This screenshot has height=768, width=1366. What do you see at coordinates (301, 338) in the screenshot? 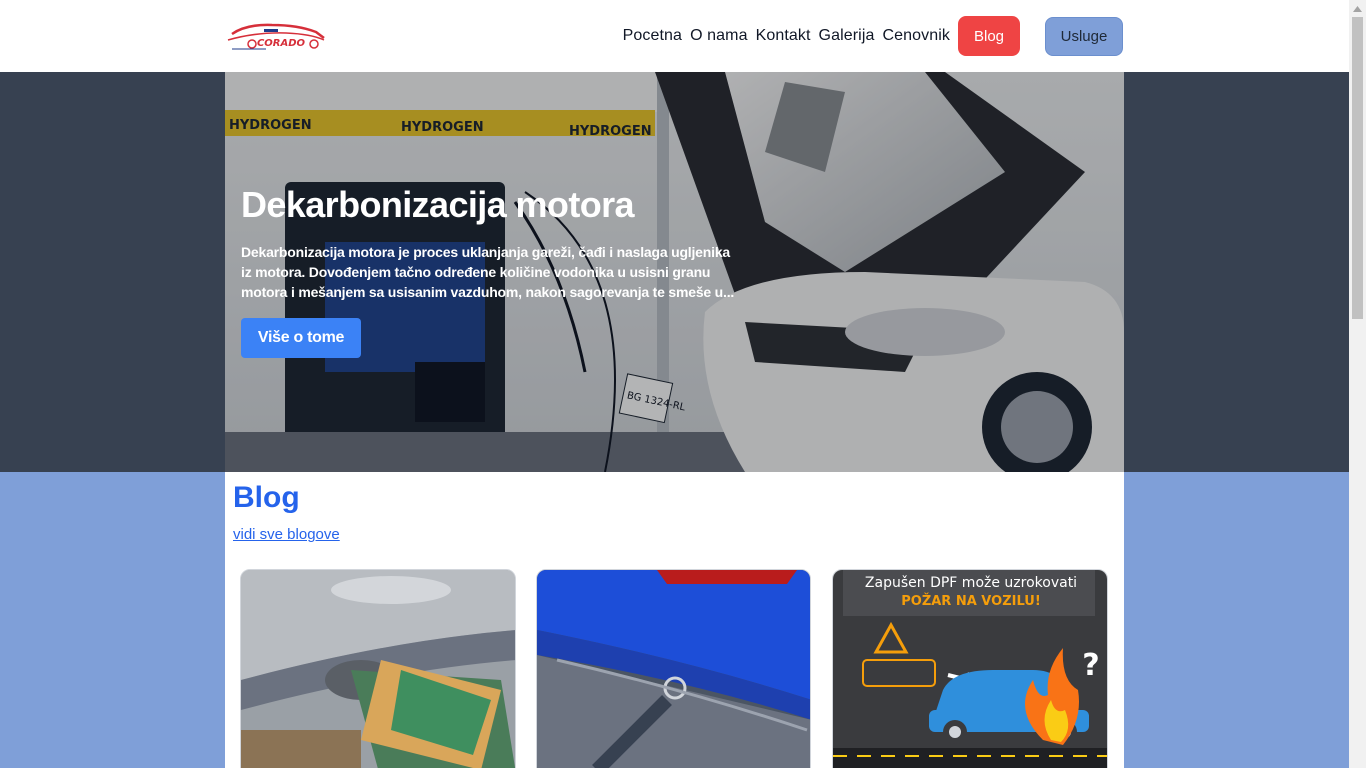
I see `more-info-button: Više o tome` at bounding box center [301, 338].